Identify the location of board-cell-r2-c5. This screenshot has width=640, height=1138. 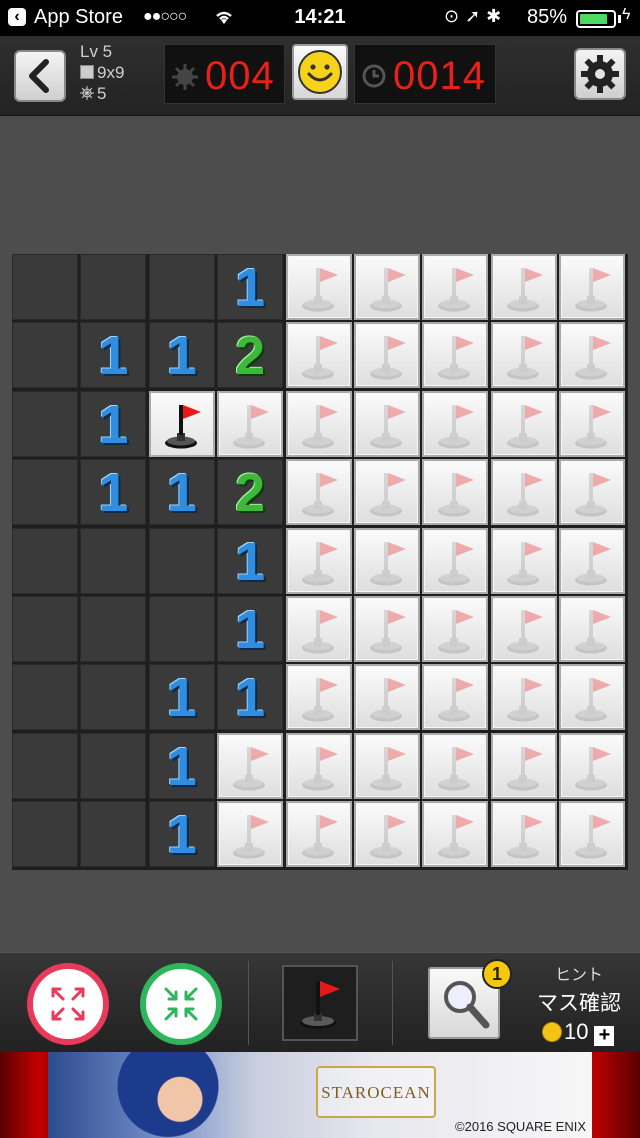
(387, 423).